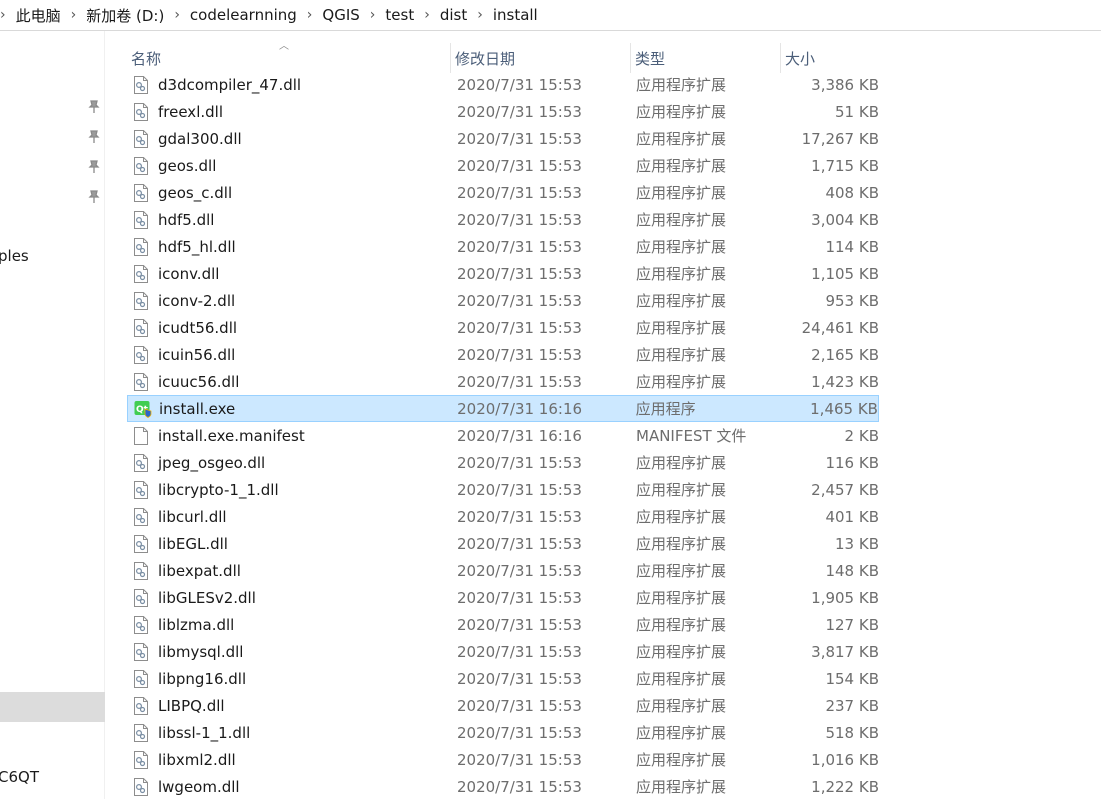  I want to click on file-row: libxml2.dll 2020/7/31 15:53 应用程序扩展 1,016 KB, so click(503, 759).